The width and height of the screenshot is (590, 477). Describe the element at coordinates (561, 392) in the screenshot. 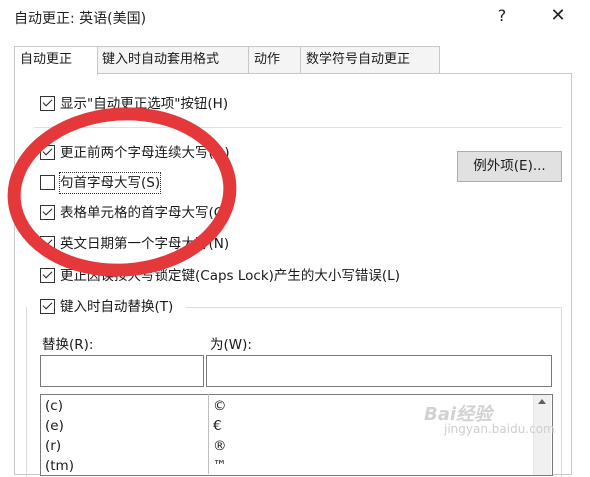

I see `group-border-right` at that location.